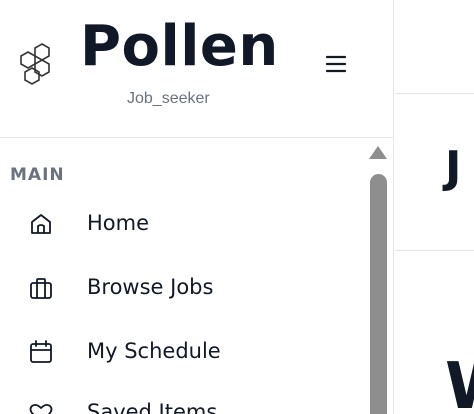 The image size is (474, 414). I want to click on brand-name: Pollen, so click(179, 46).